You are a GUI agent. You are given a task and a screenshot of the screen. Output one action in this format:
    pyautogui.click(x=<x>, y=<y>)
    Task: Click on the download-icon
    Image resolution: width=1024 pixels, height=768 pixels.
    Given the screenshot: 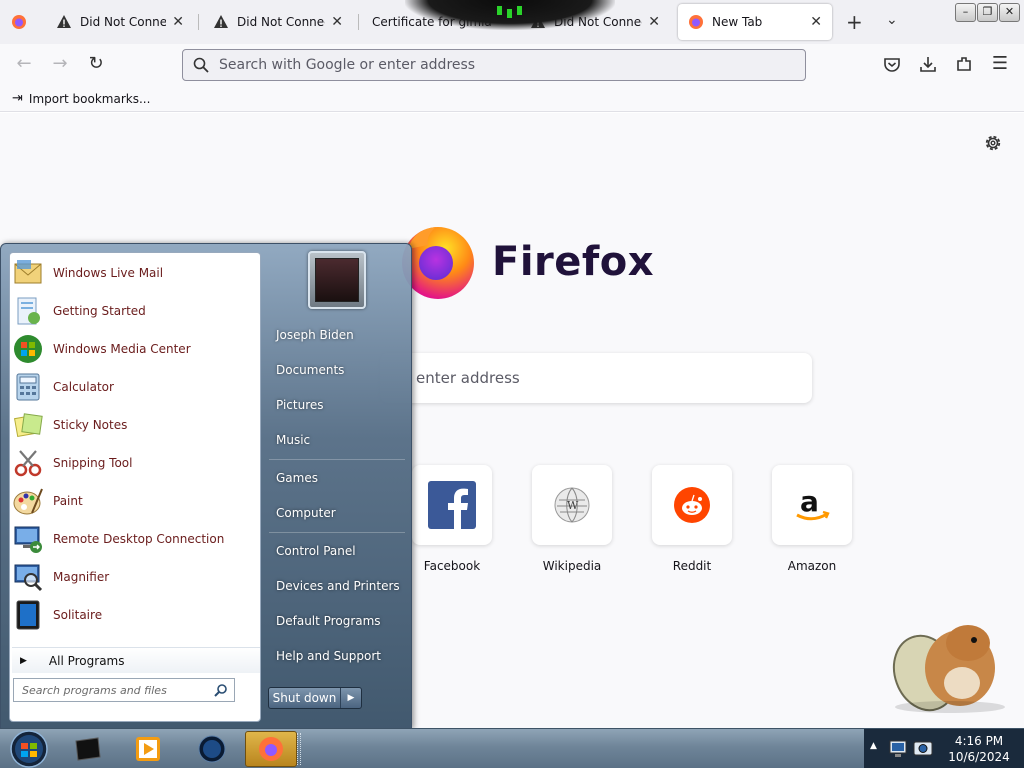 What is the action you would take?
    pyautogui.click(x=928, y=64)
    